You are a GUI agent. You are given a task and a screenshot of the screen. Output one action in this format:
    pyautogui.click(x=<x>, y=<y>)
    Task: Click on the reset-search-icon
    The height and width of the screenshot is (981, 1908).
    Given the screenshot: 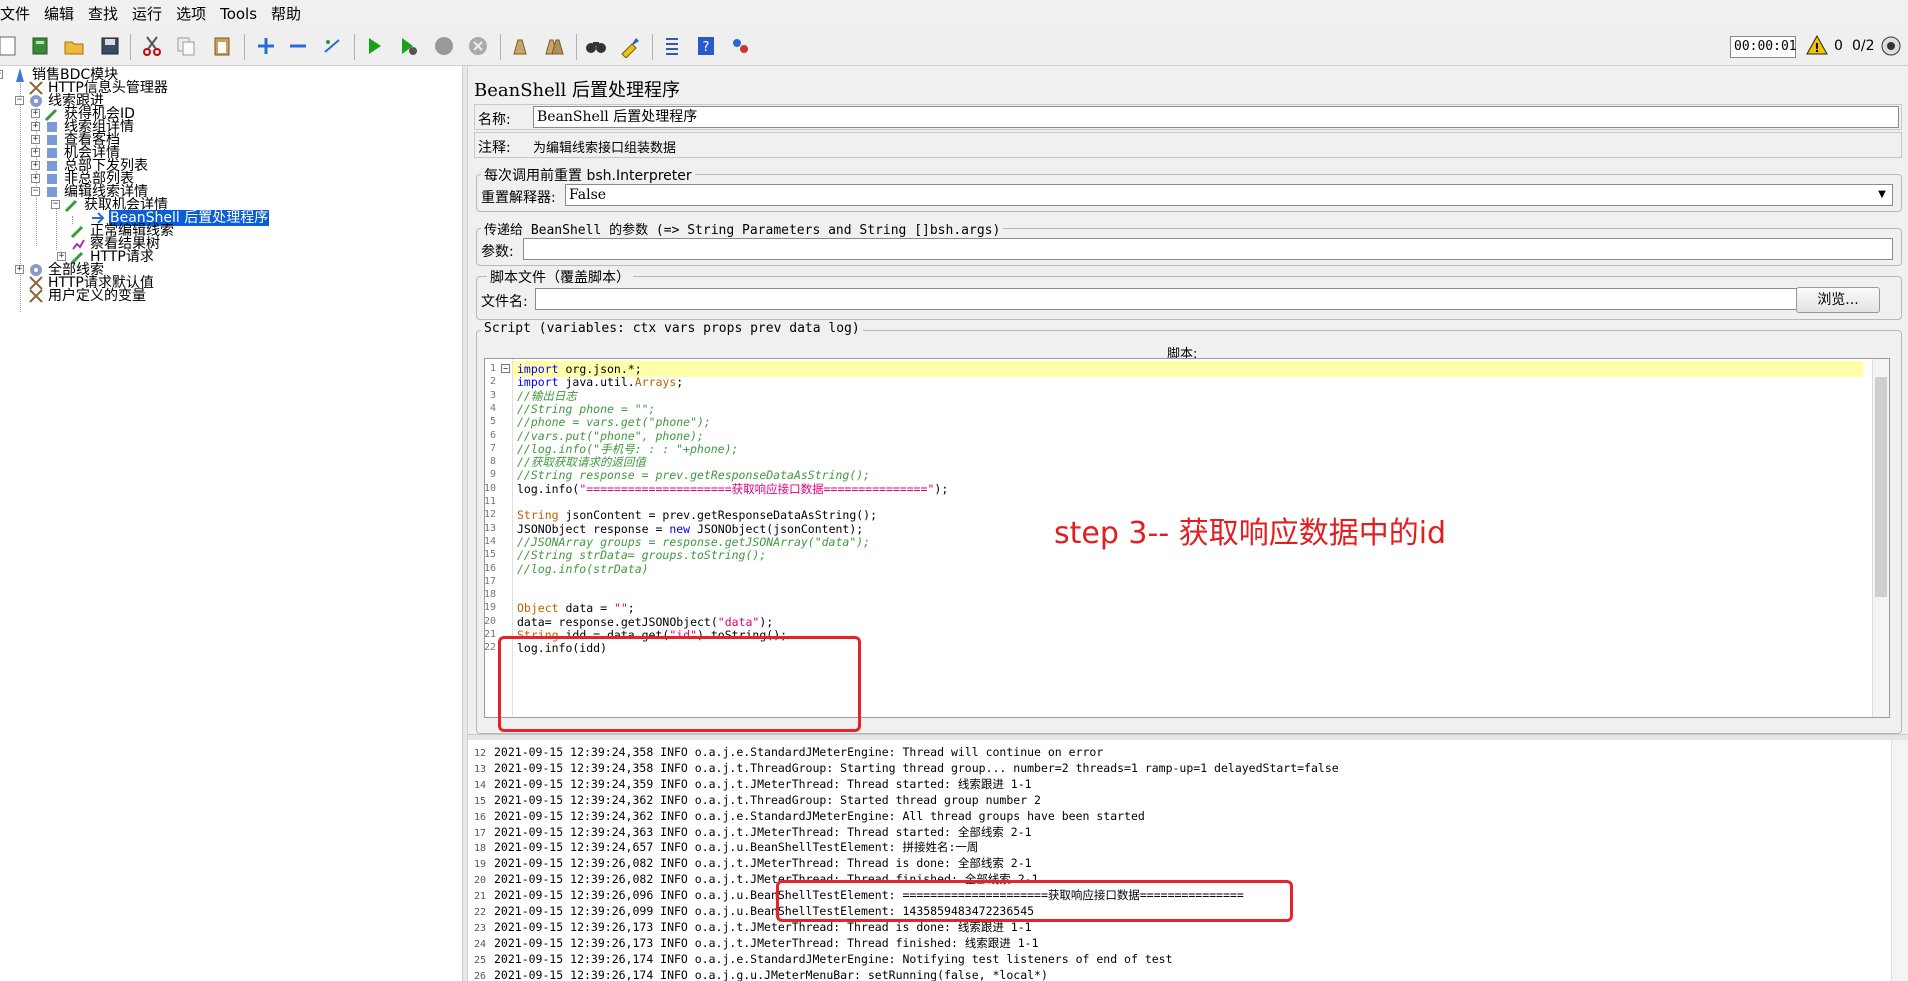 What is the action you would take?
    pyautogui.click(x=630, y=46)
    